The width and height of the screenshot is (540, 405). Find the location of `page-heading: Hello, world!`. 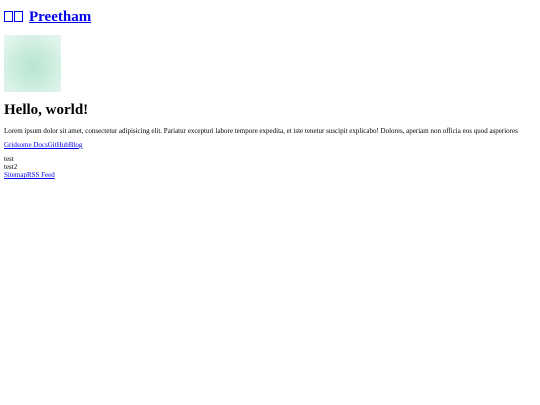

page-heading: Hello, world! is located at coordinates (46, 110).